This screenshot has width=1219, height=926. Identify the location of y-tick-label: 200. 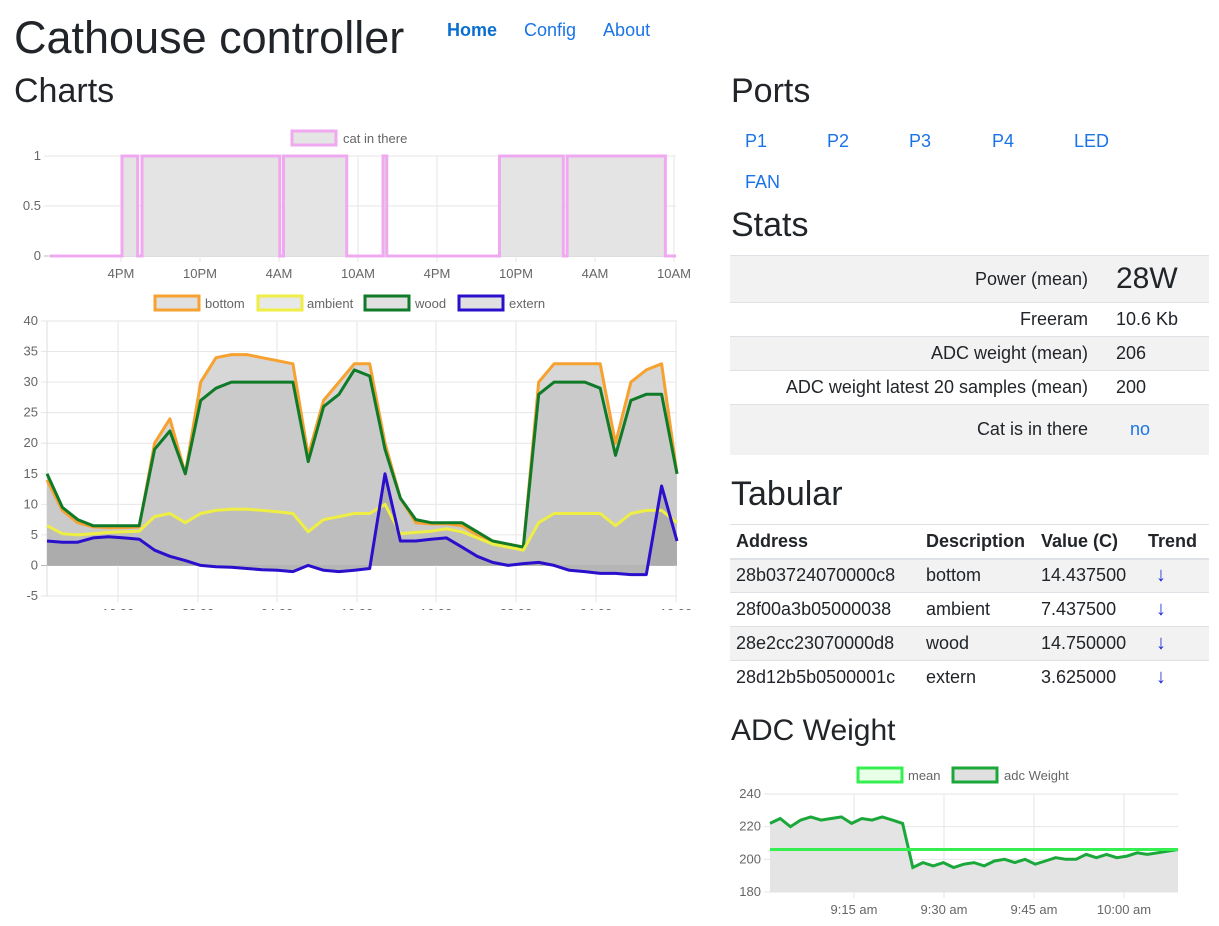
(750, 858).